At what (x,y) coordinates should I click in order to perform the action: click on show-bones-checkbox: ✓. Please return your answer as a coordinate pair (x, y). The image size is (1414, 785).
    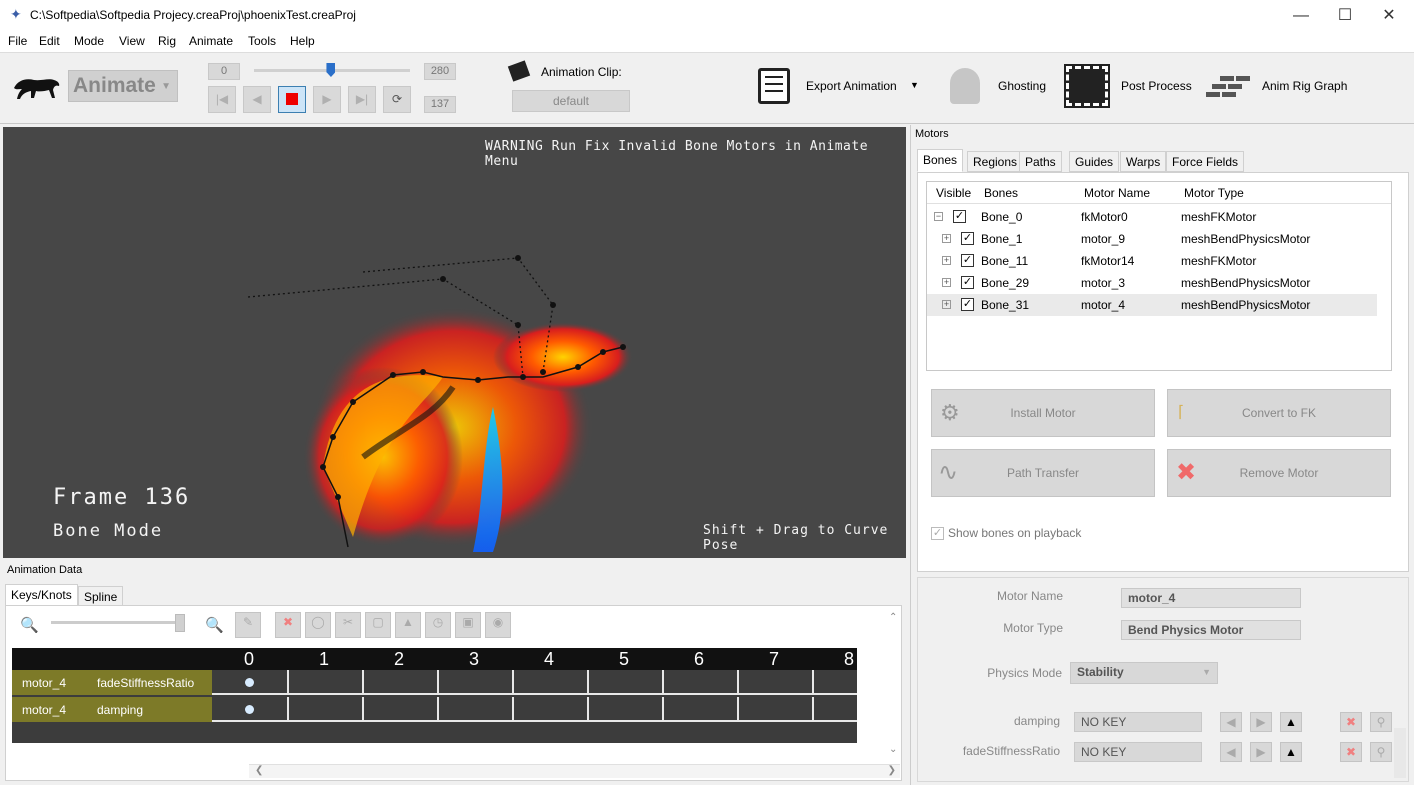
    Looking at the image, I should click on (937, 533).